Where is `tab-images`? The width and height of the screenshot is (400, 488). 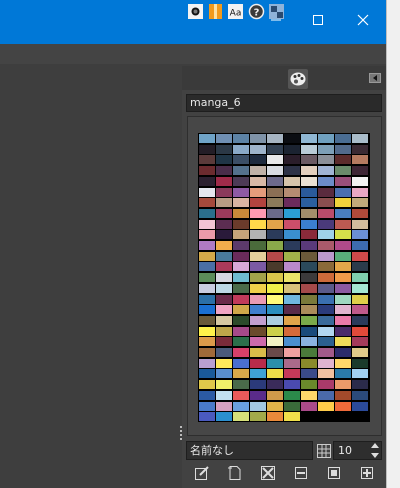
tab-images is located at coordinates (276, 11).